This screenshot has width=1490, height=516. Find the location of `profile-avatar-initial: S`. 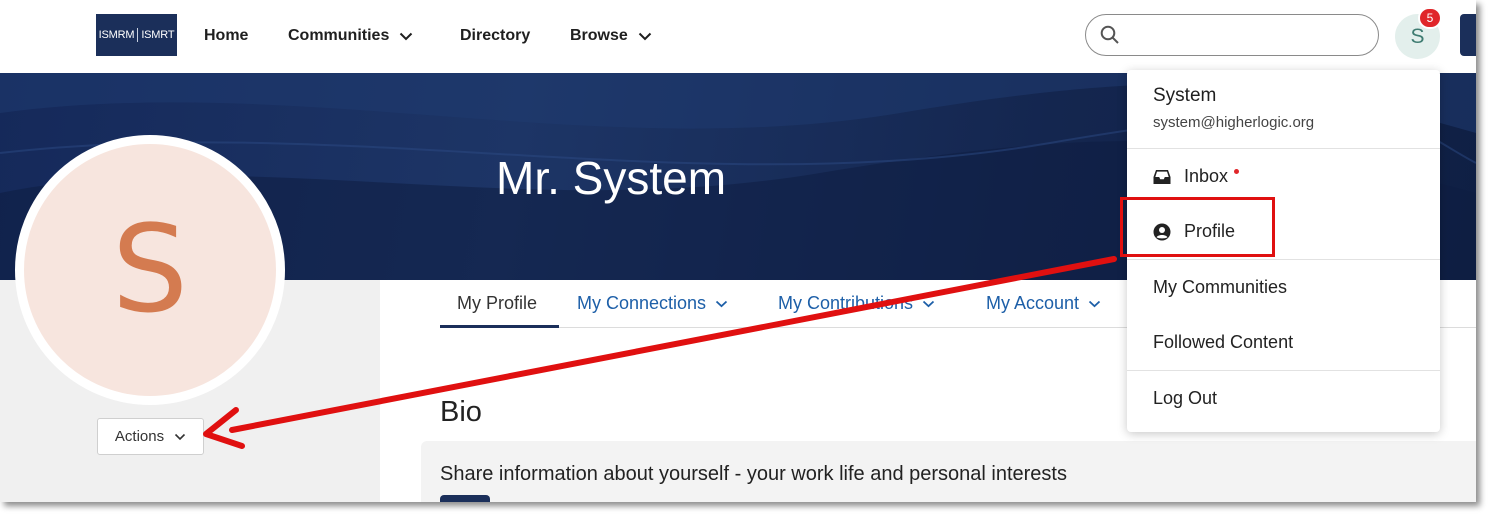

profile-avatar-initial: S is located at coordinates (150, 270).